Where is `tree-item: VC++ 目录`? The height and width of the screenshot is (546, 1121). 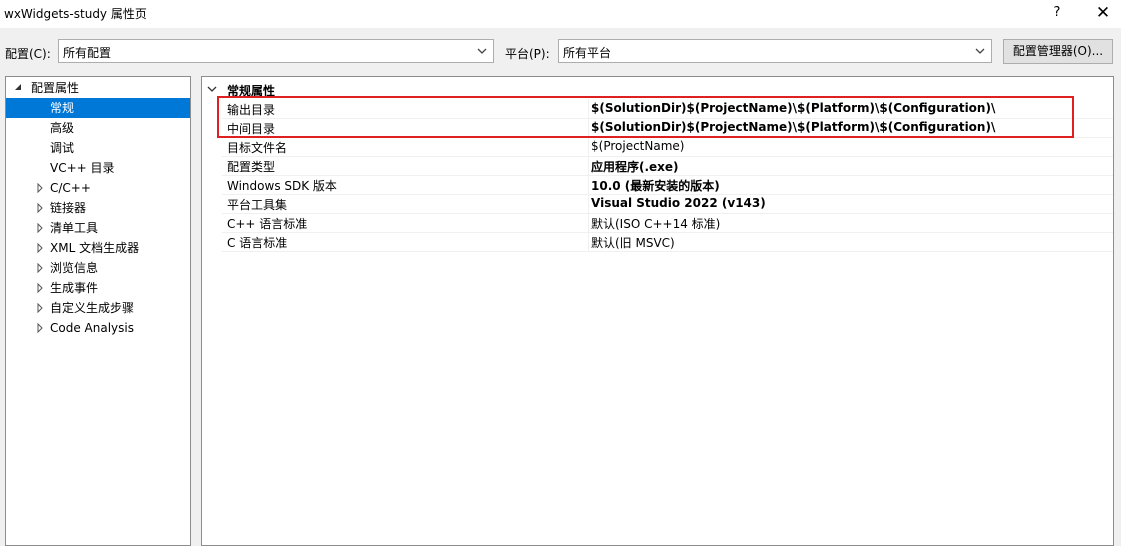 tree-item: VC++ 目录 is located at coordinates (98, 168).